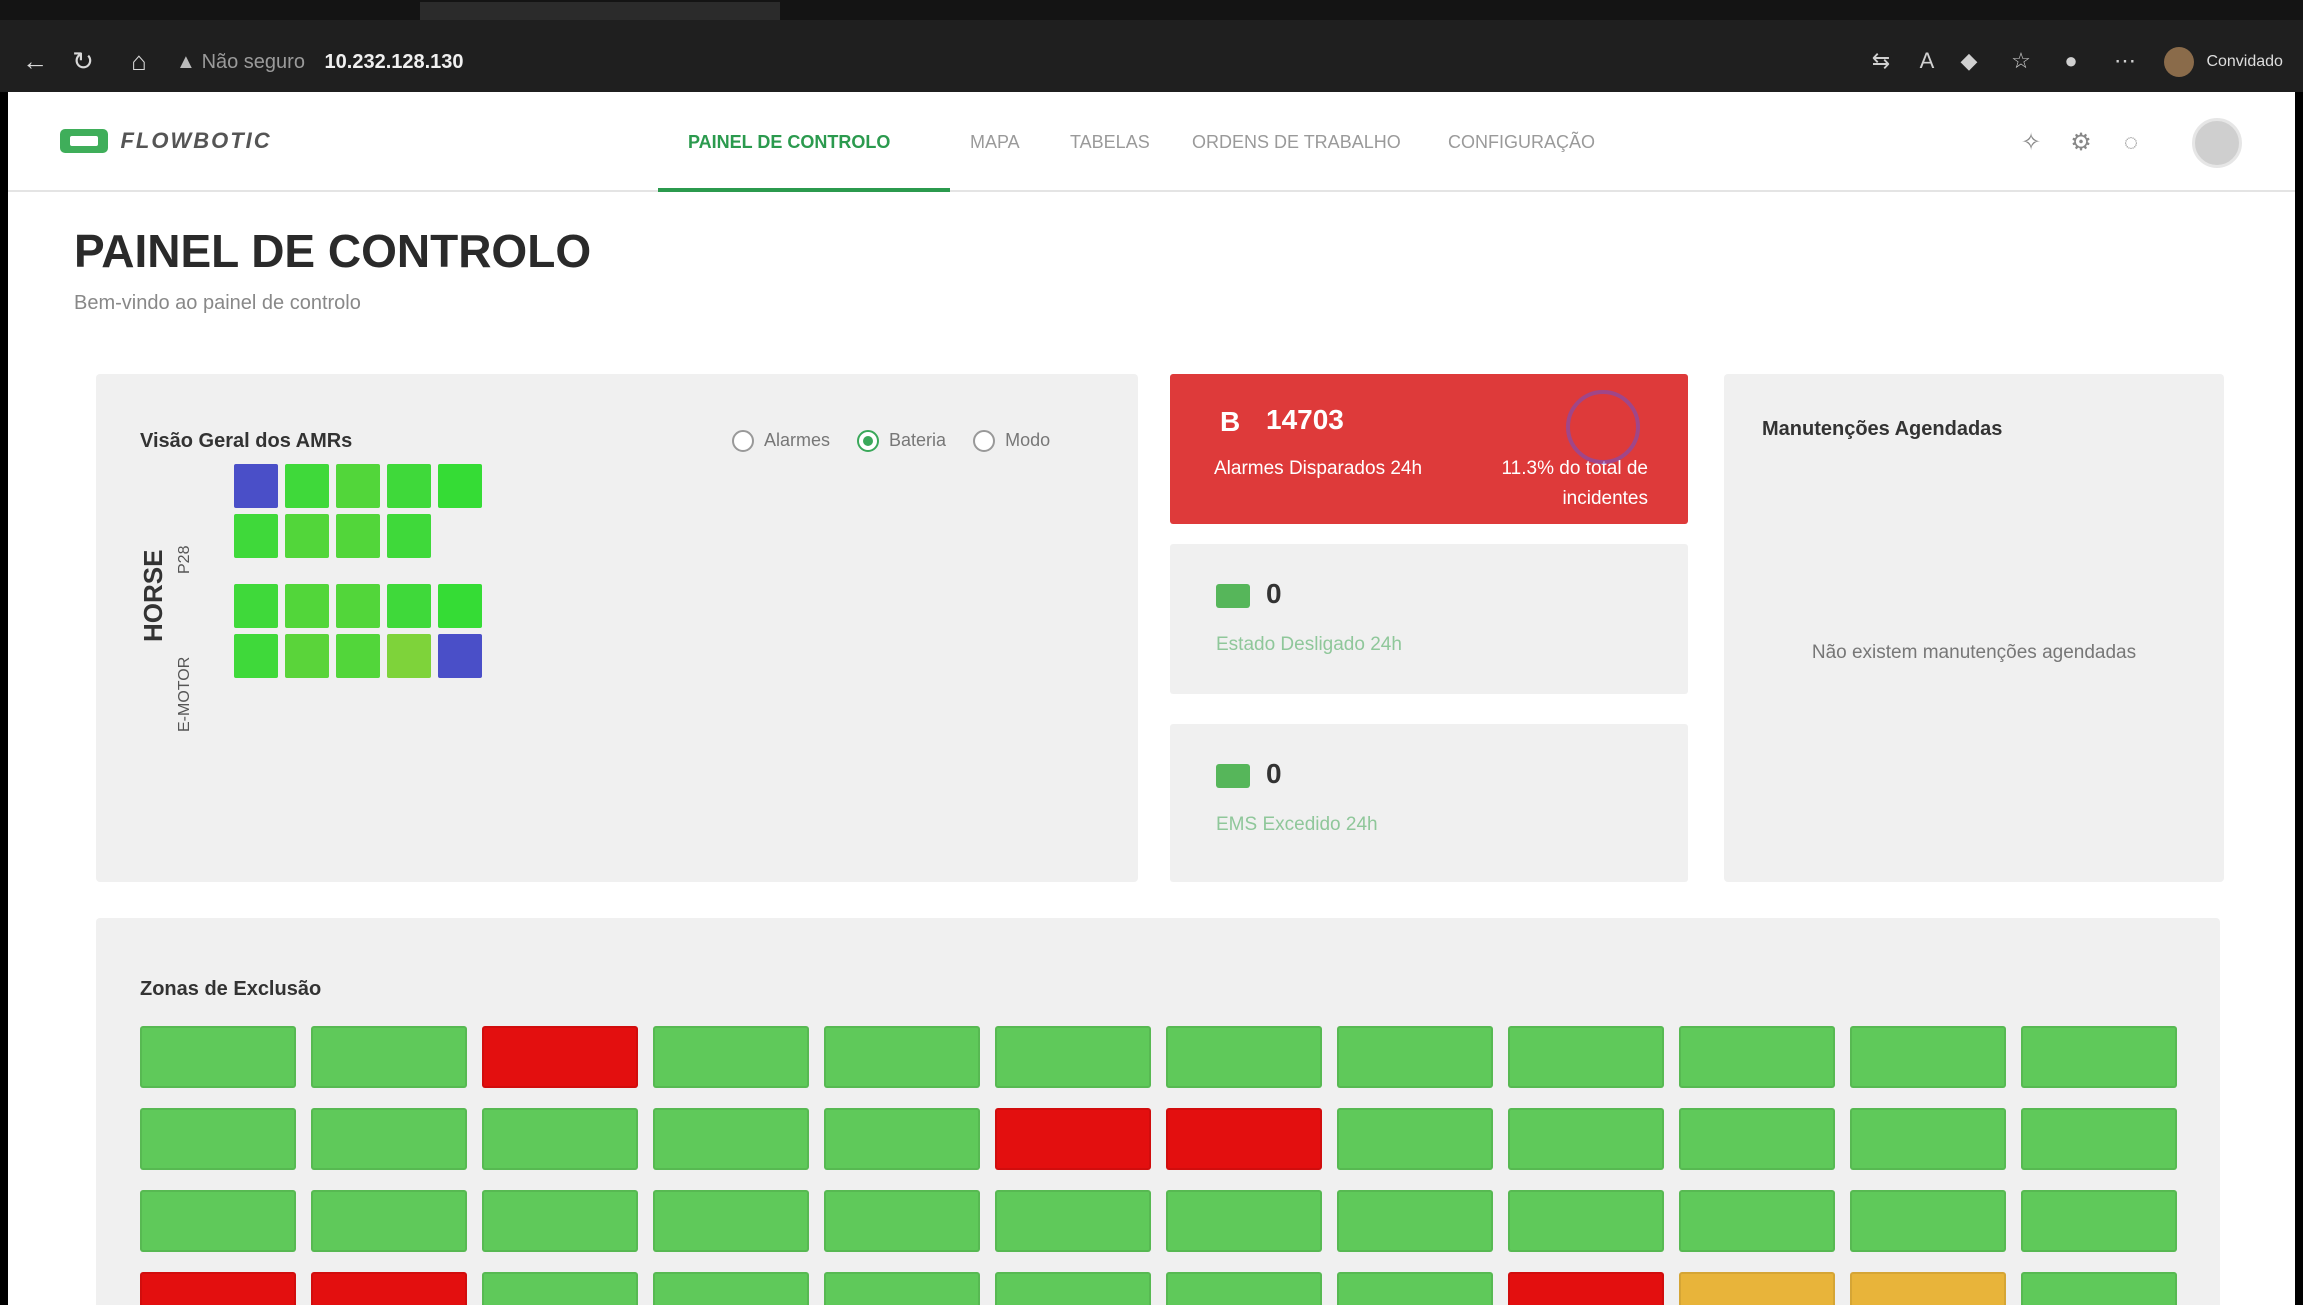 This screenshot has width=2303, height=1305. Describe the element at coordinates (901, 441) in the screenshot. I see `radio-bateria: Bateria` at that location.